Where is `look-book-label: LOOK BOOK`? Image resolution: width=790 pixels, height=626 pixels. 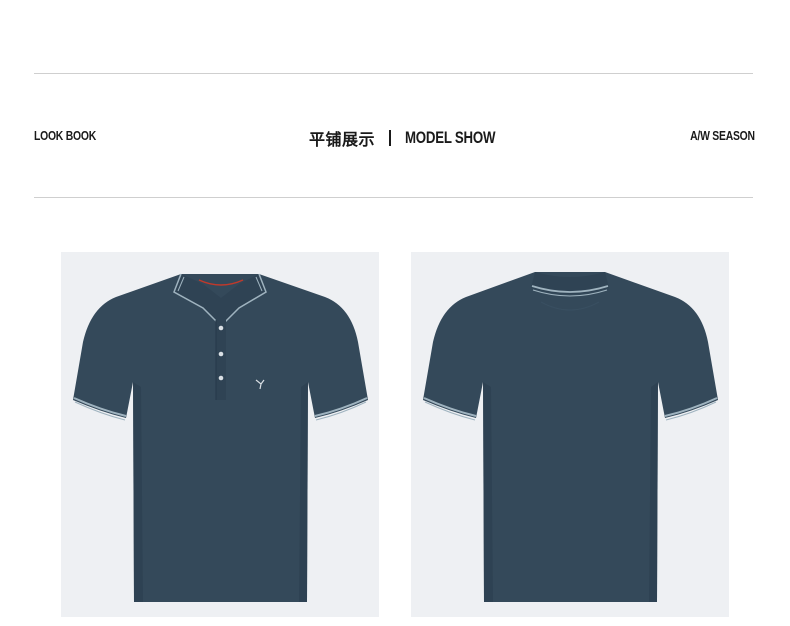
look-book-label: LOOK BOOK is located at coordinates (65, 135).